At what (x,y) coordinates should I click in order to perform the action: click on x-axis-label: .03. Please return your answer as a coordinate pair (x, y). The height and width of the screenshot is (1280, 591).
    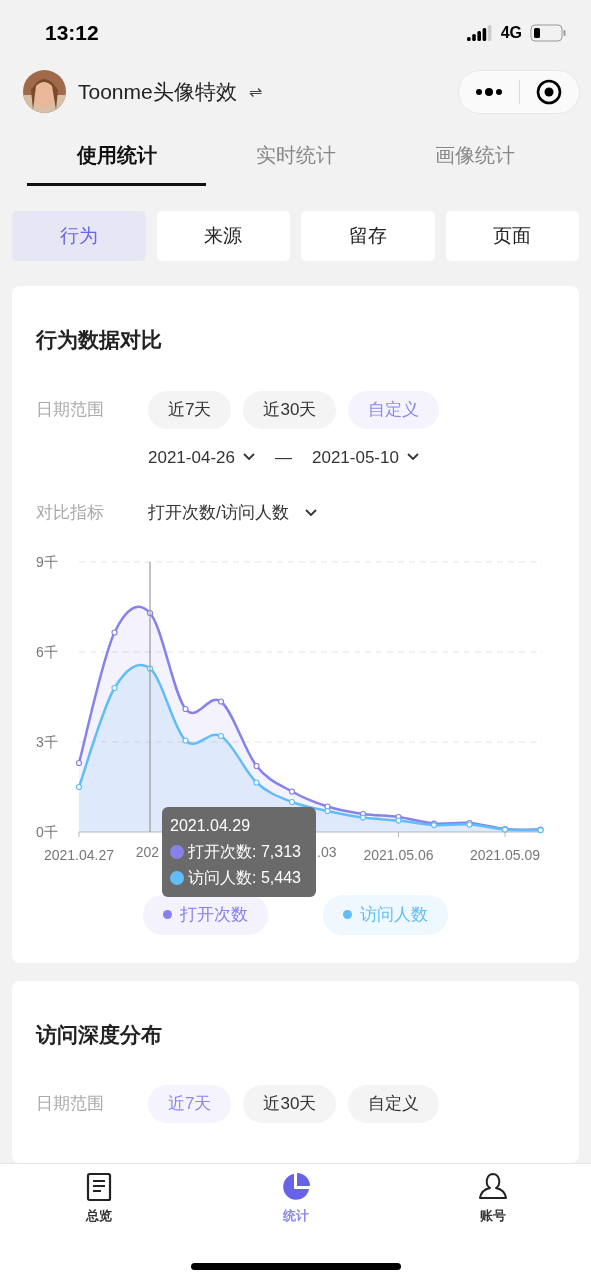
    Looking at the image, I should click on (327, 851).